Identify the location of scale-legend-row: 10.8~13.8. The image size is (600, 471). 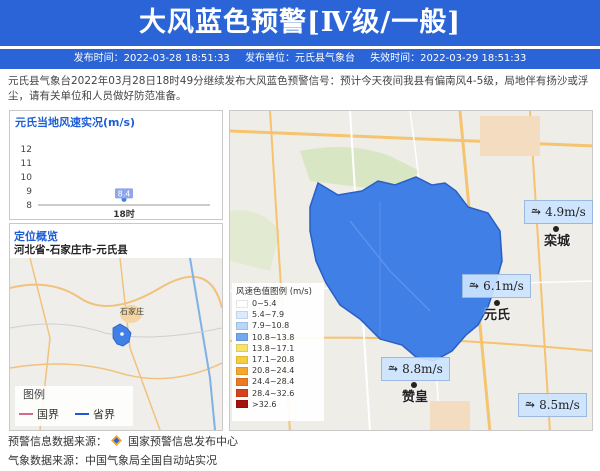
(278, 337).